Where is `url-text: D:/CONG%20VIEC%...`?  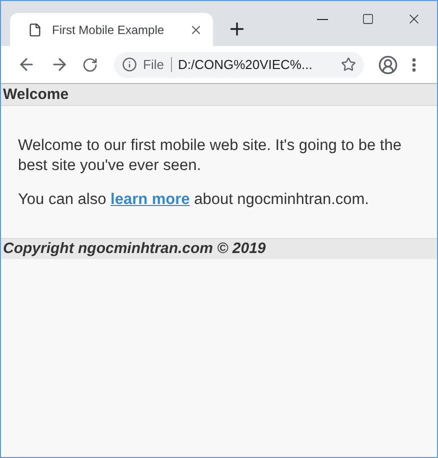
url-text: D:/CONG%20VIEC%... is located at coordinates (246, 64).